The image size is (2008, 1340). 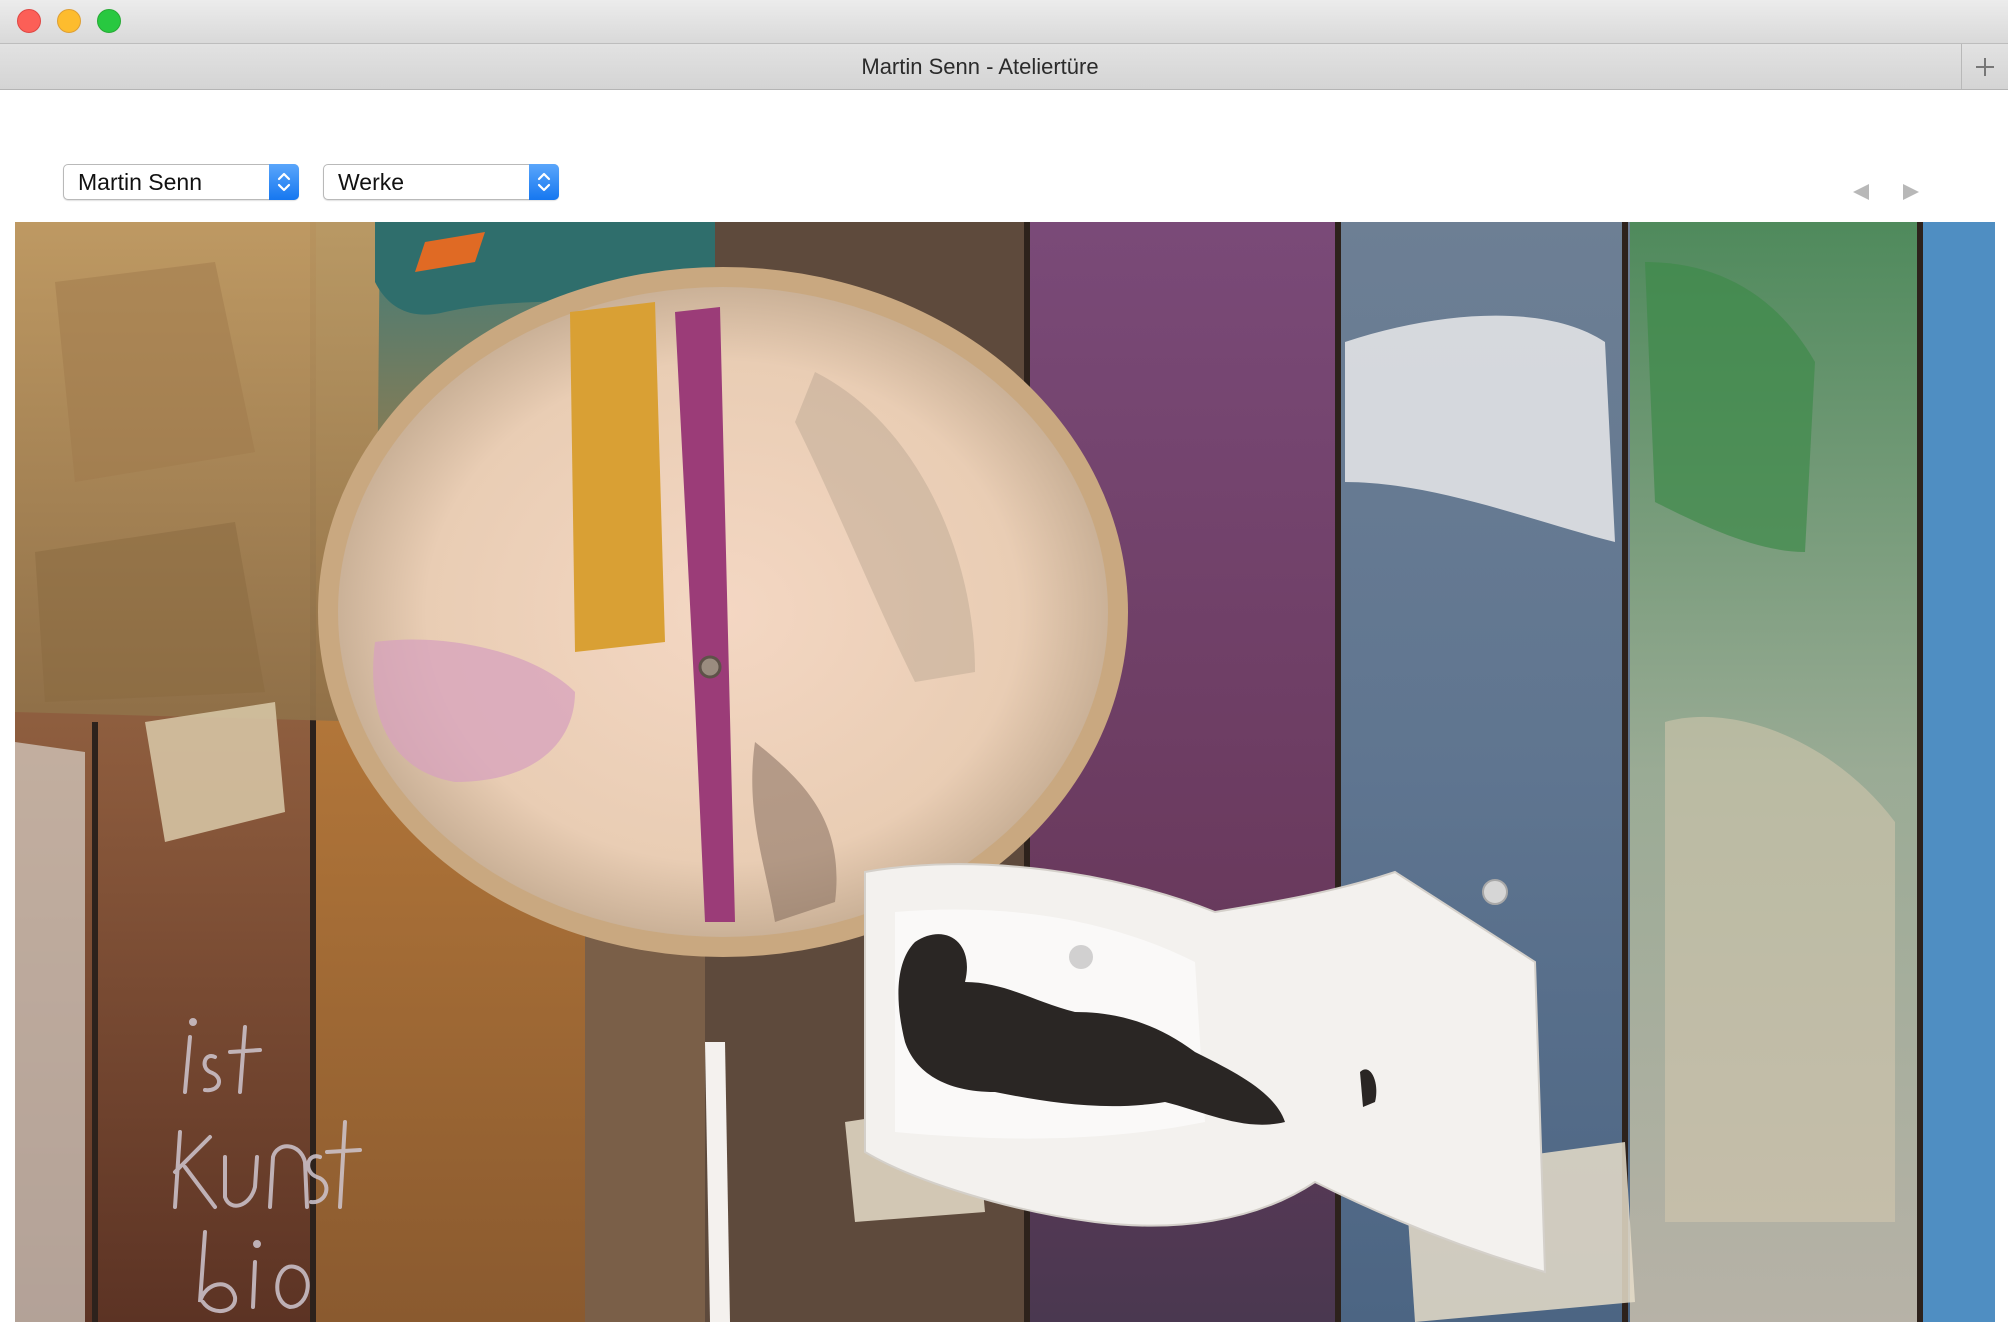 I want to click on tab-bar: Martin Senn - Ateliertüre, so click(x=1004, y=67).